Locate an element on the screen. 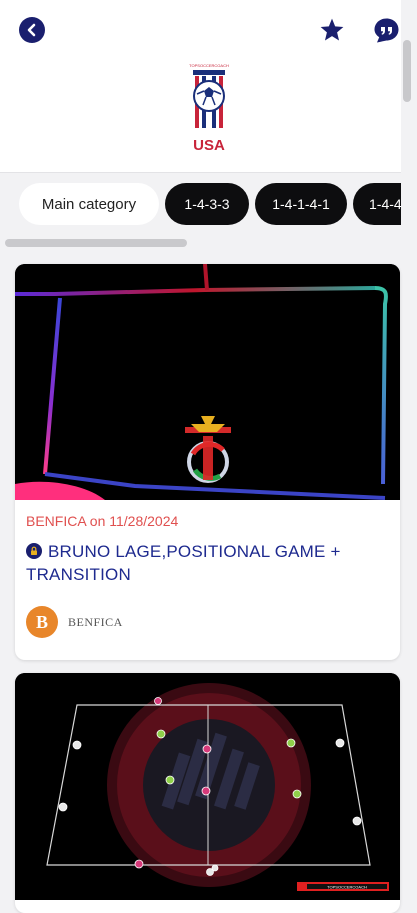 This screenshot has height=913, width=417. chip-1-4-1-4-1: 1-4-1-4-1 is located at coordinates (301, 204).